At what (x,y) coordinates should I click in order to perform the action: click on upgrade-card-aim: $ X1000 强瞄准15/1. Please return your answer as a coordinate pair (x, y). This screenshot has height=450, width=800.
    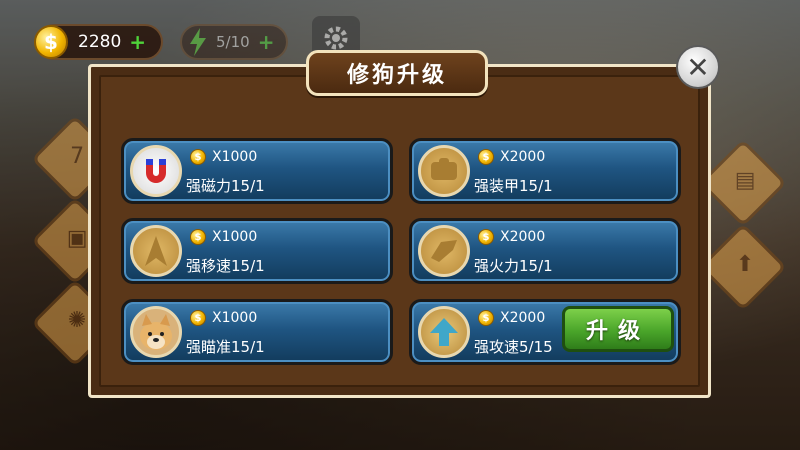
    Looking at the image, I should click on (257, 332).